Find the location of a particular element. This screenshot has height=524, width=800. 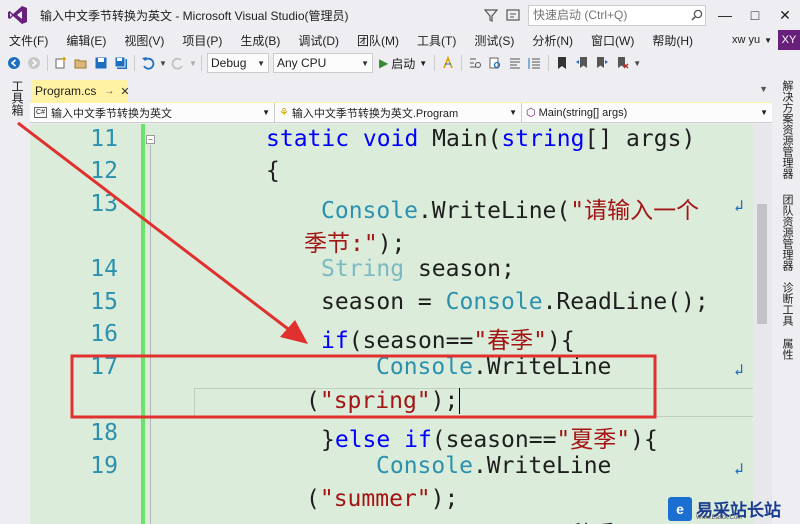

line-number: 11 is located at coordinates (104, 139).